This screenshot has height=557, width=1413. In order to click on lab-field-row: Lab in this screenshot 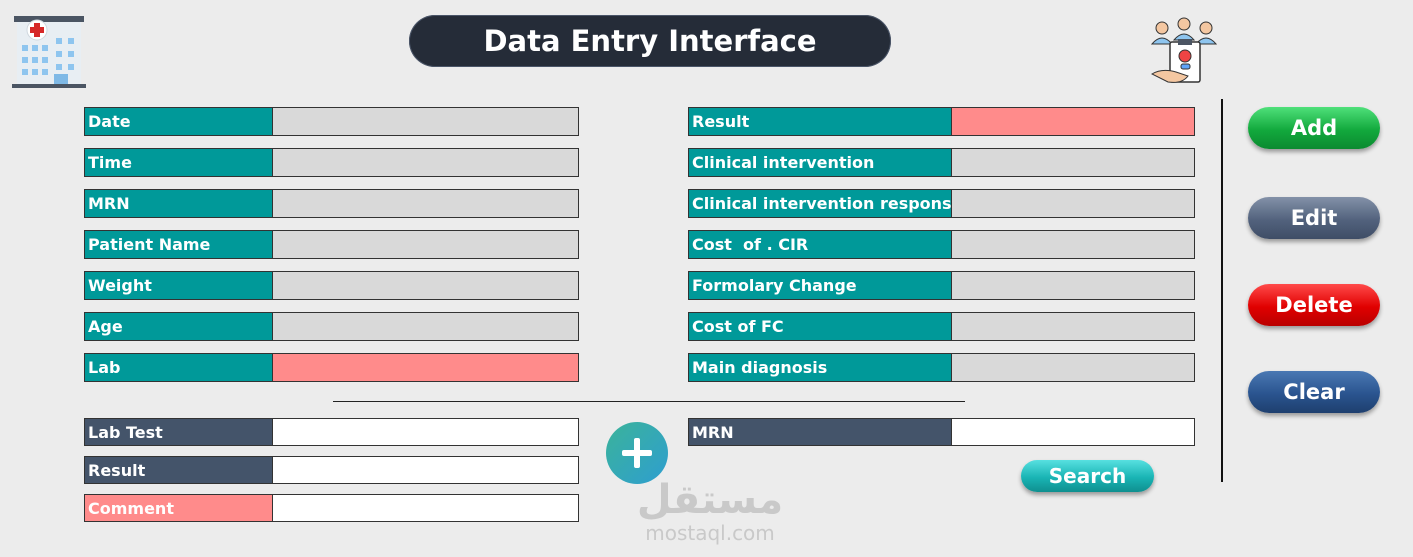, I will do `click(331, 367)`.